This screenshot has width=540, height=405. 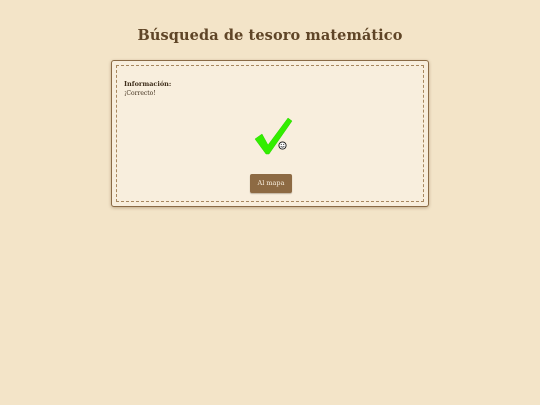 I want to click on smiley-icon, so click(x=282, y=145).